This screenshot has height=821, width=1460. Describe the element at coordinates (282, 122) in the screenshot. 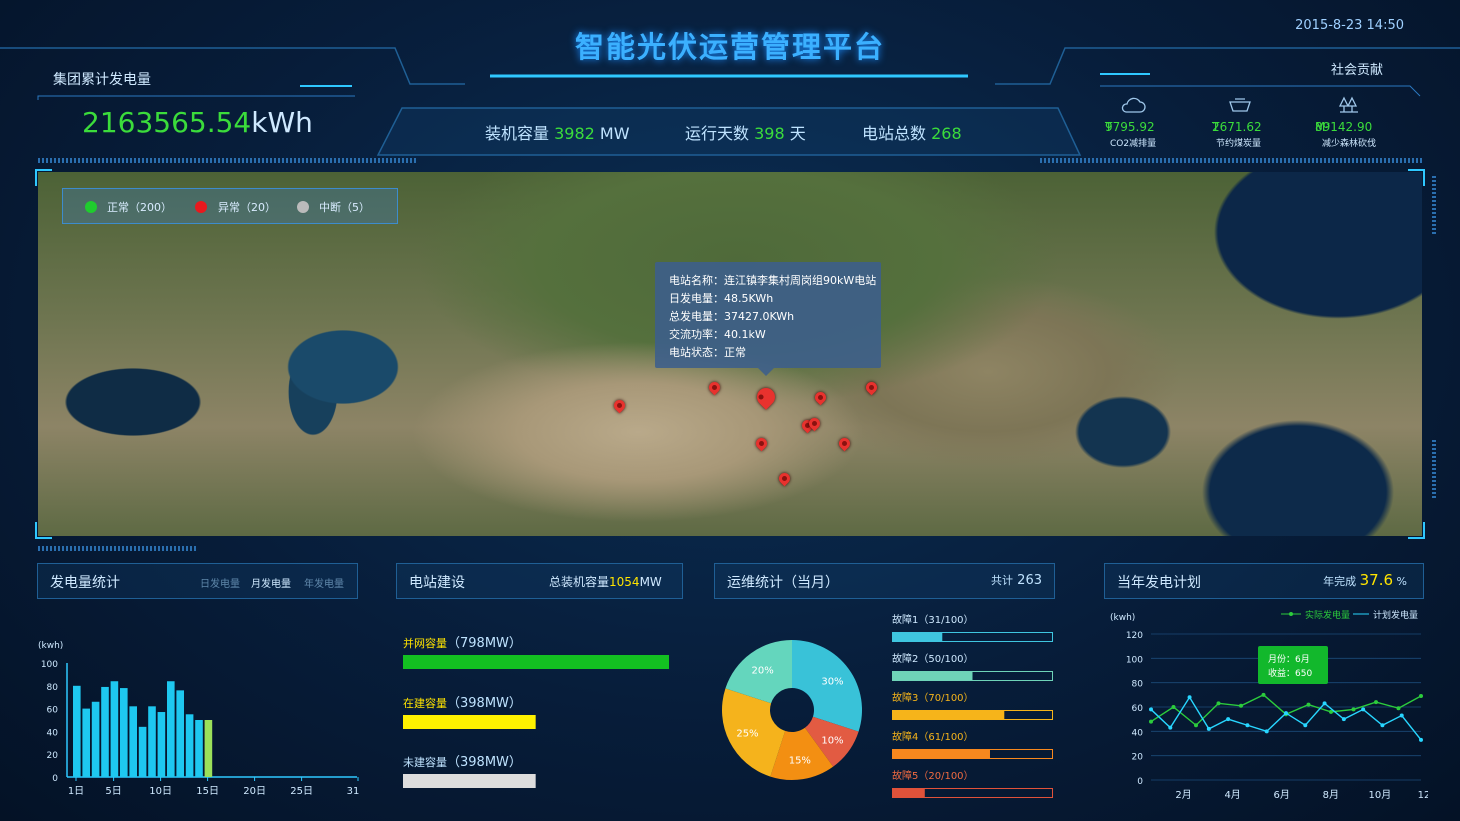

I see `cumulative-unit: kWh` at that location.